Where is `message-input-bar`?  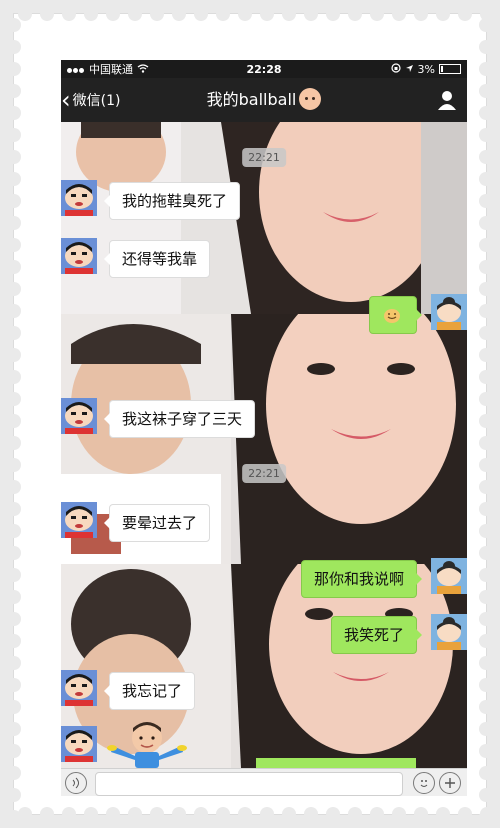
message-input-bar is located at coordinates (264, 782).